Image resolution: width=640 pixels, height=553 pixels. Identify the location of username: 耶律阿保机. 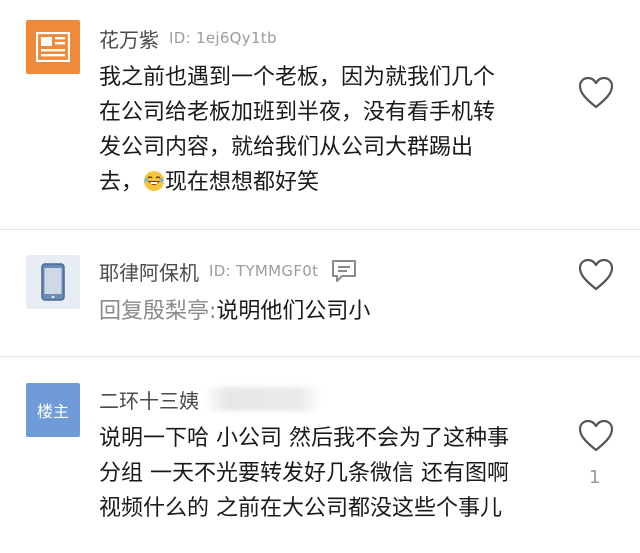
(149, 271).